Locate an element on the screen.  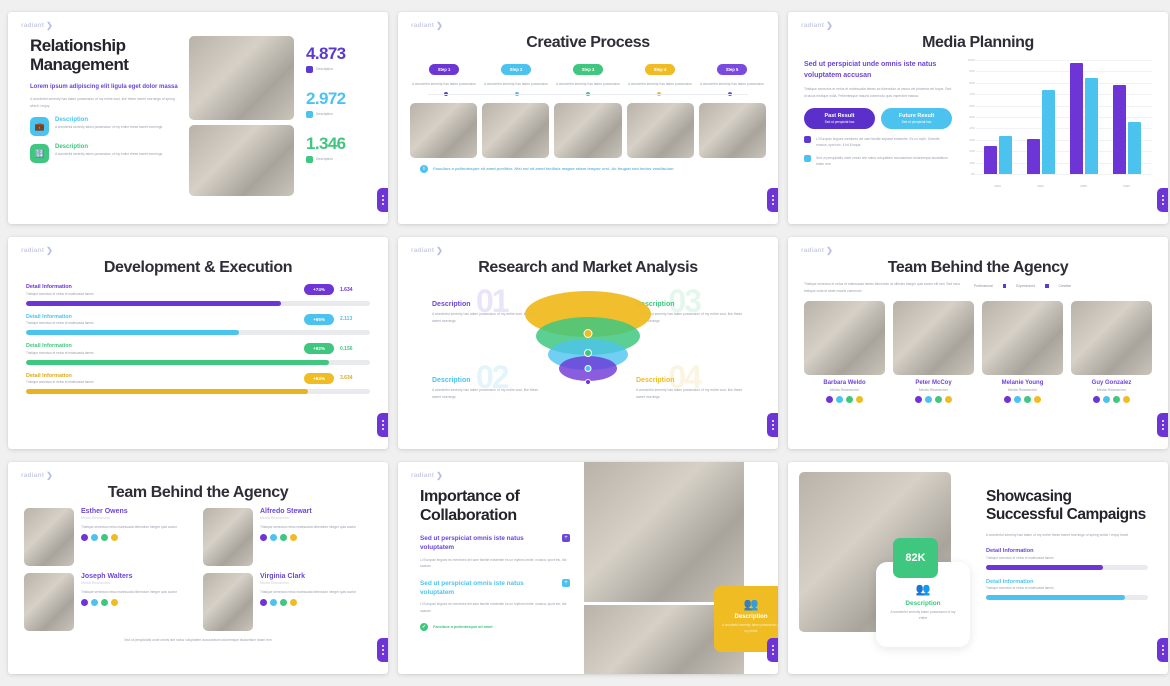
y-tick: 0% is located at coordinates (972, 174).